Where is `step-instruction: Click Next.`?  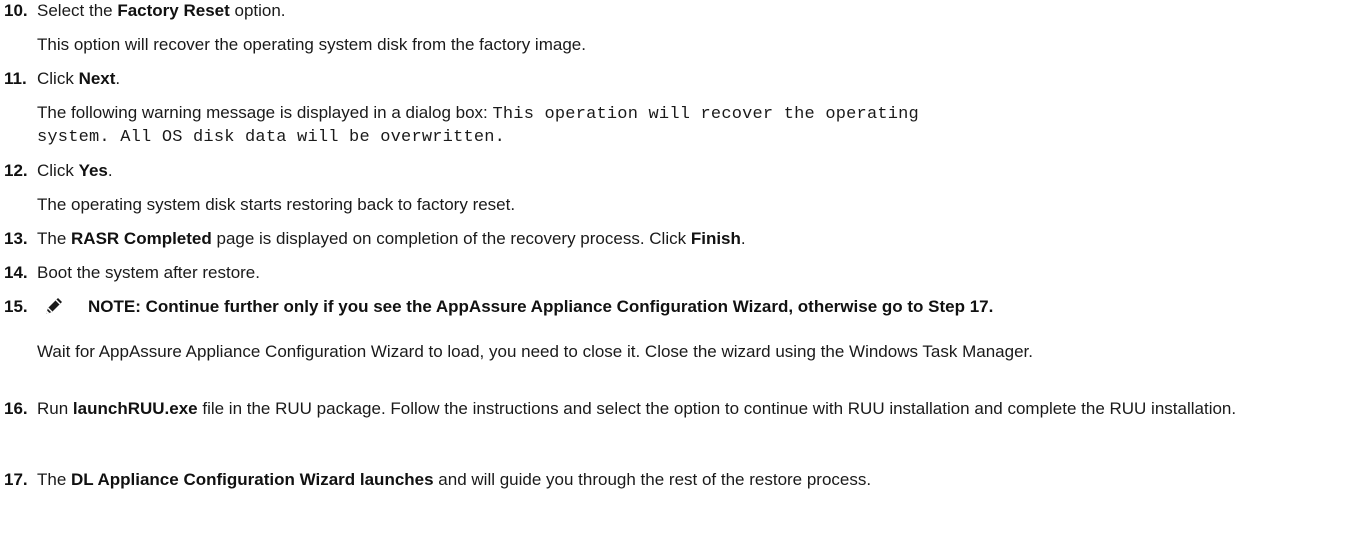
step-instruction: Click Next. is located at coordinates (691, 79).